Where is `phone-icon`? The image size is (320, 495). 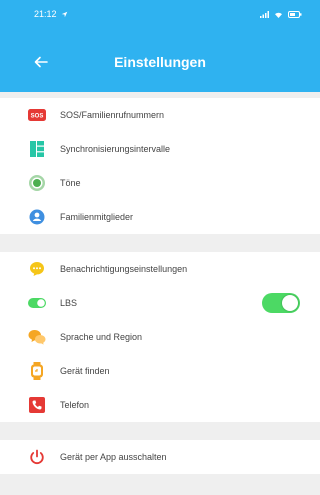
phone-icon is located at coordinates (37, 405).